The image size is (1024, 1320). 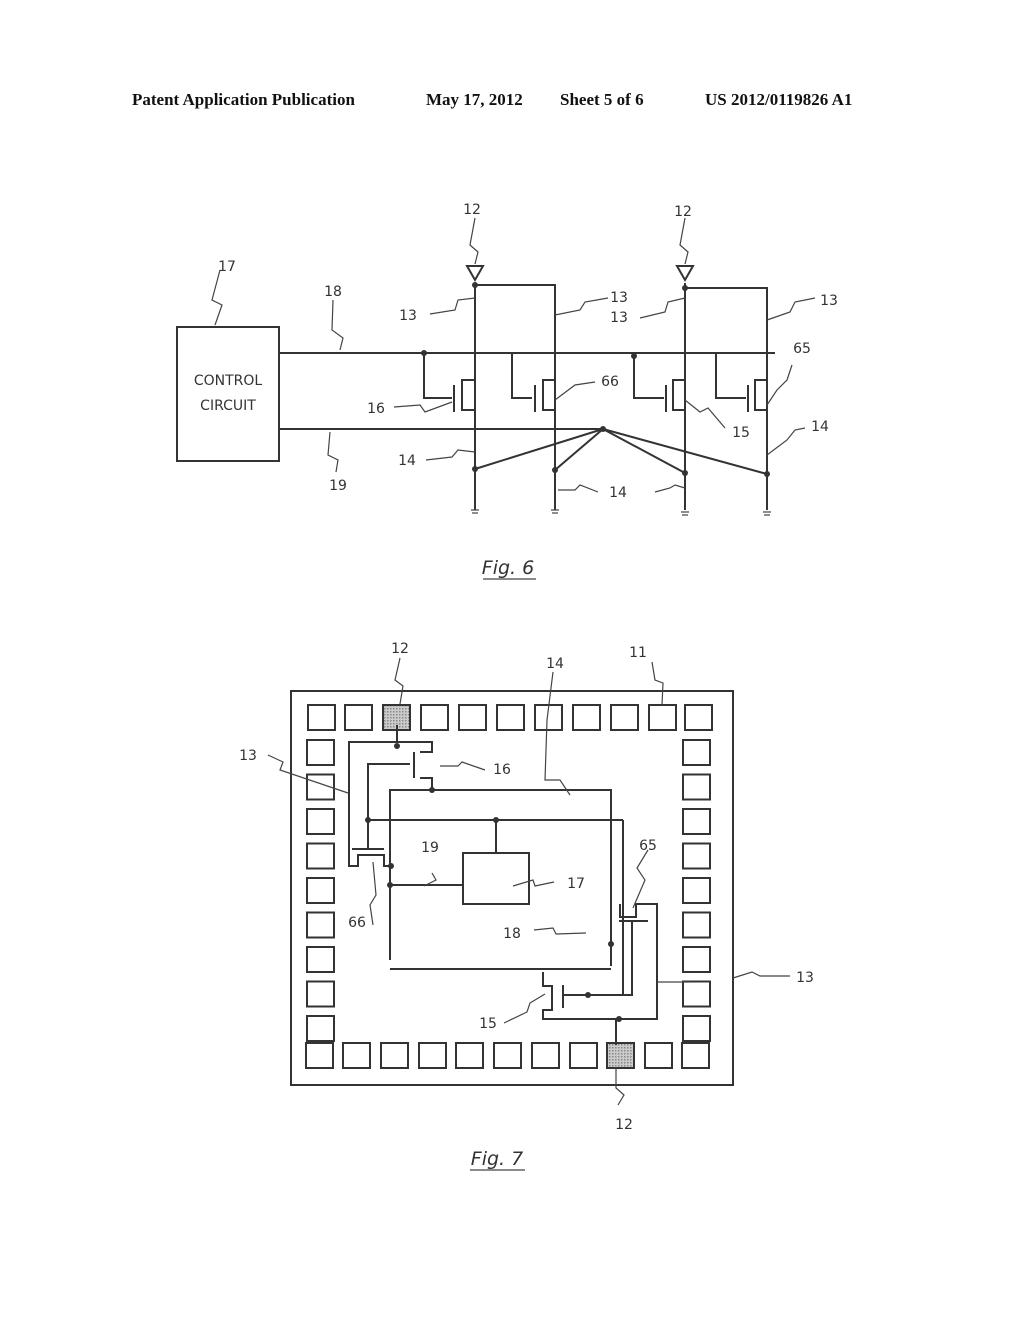 I want to click on control-circuit-text-1: CONTROL, so click(x=228, y=381).